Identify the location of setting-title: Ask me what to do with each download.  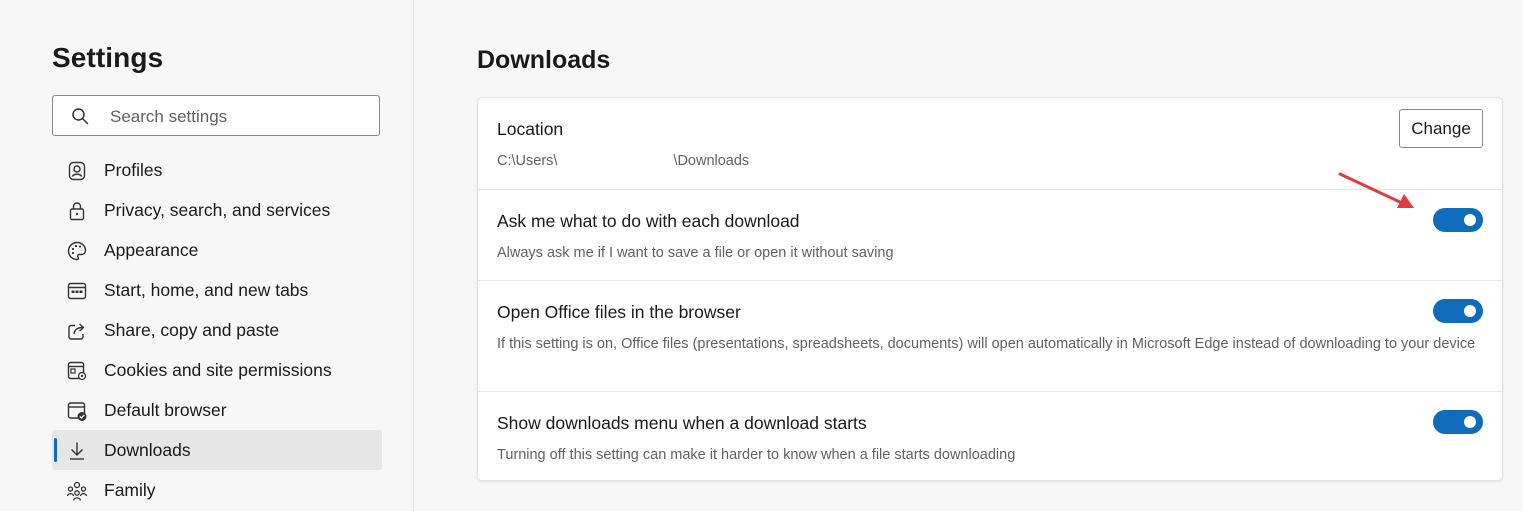
(648, 221).